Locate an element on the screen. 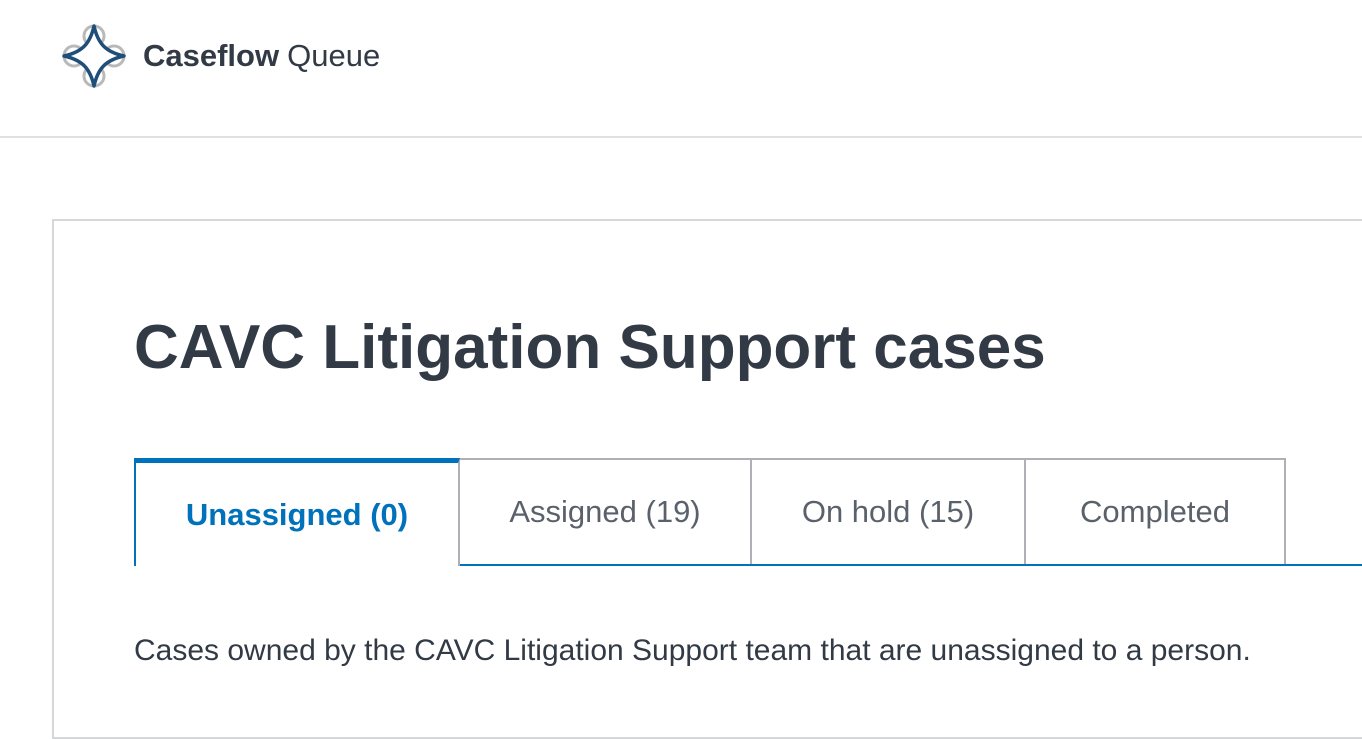  app-section-name: Queue is located at coordinates (334, 55).